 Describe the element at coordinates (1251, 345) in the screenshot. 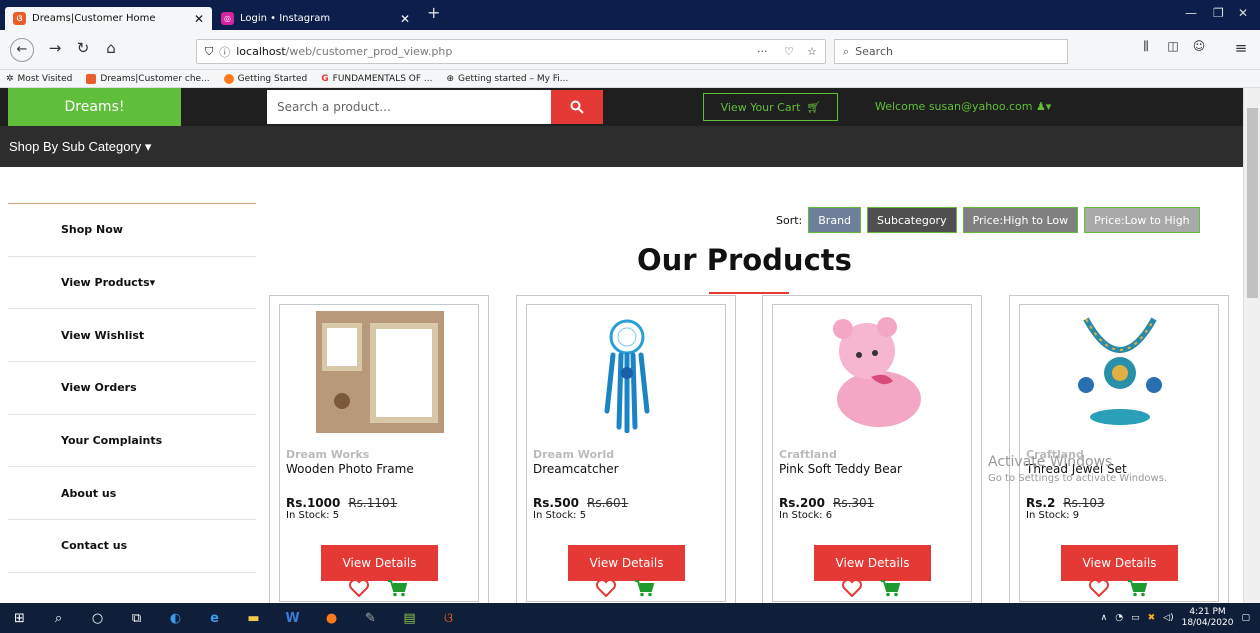

I see `page-scrollbar` at that location.